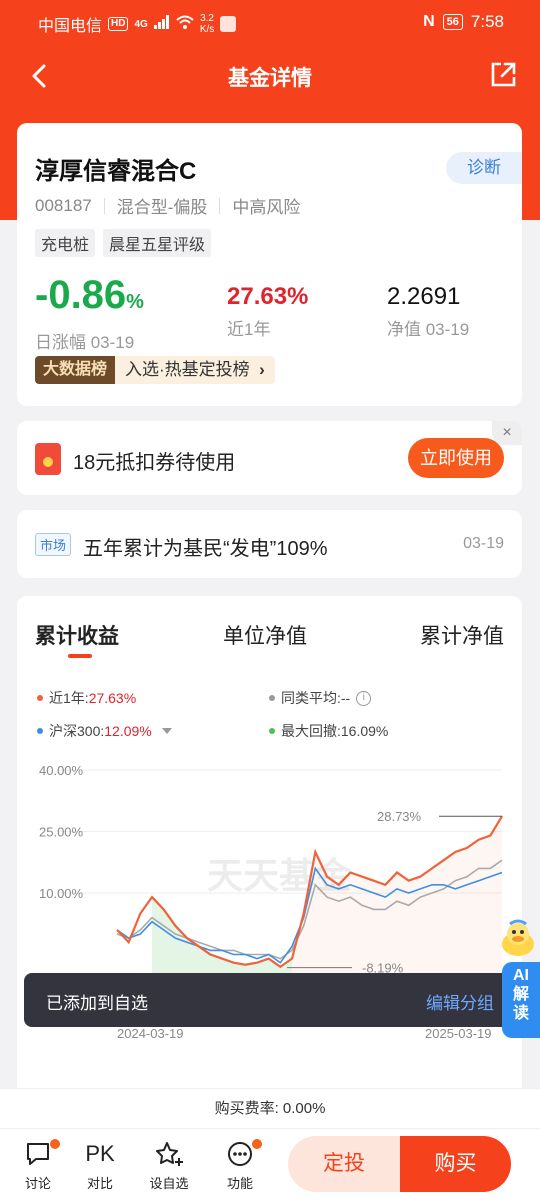  I want to click on nav-stat: 2.2691 净值 03-19, so click(428, 311).